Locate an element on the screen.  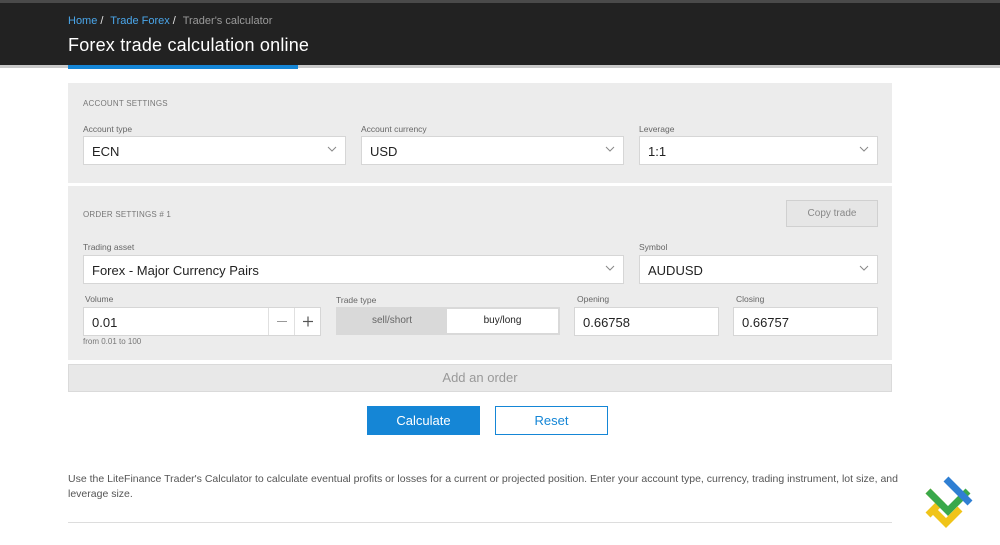
breadcrumb-current: Trader's calculator is located at coordinates (227, 21).